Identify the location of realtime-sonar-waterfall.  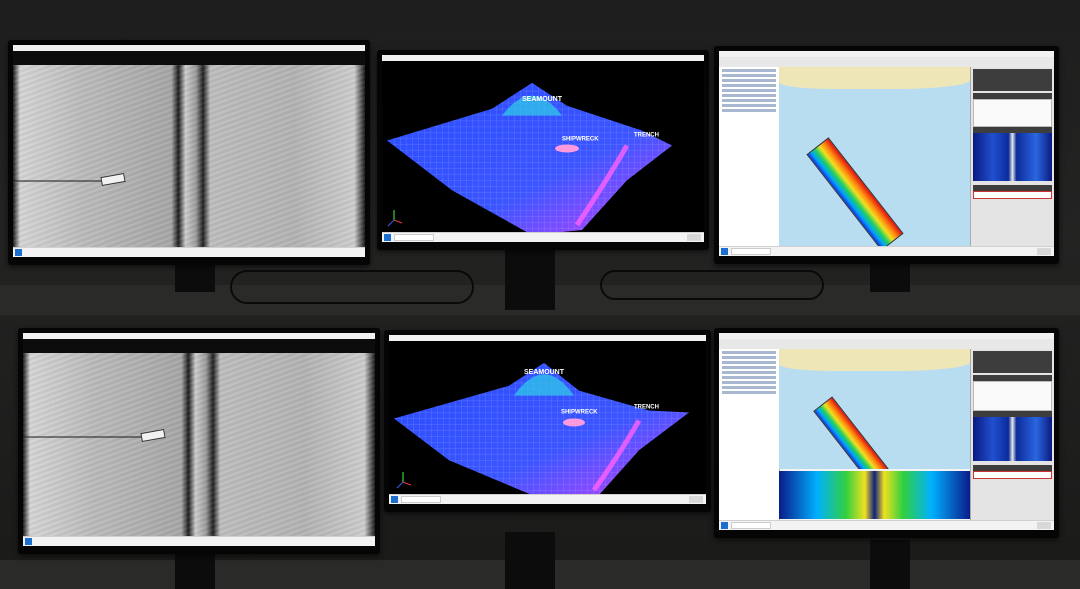
(875, 495).